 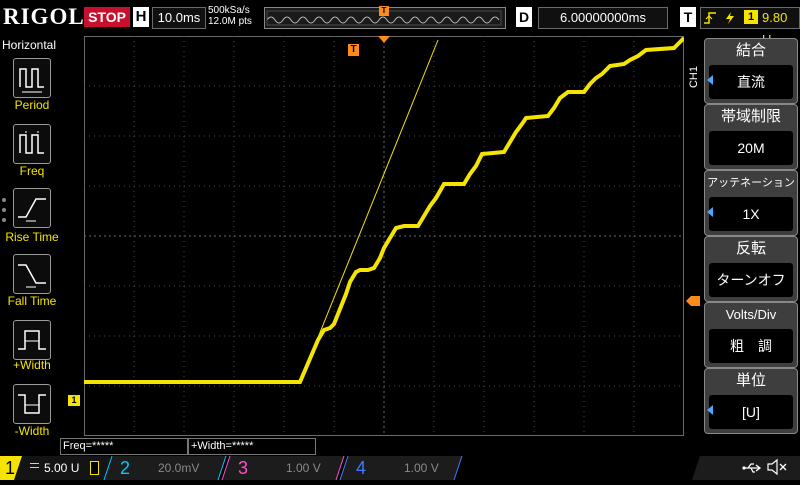 What do you see at coordinates (74, 400) in the screenshot?
I see `ch1-ground-marker: 1` at bounding box center [74, 400].